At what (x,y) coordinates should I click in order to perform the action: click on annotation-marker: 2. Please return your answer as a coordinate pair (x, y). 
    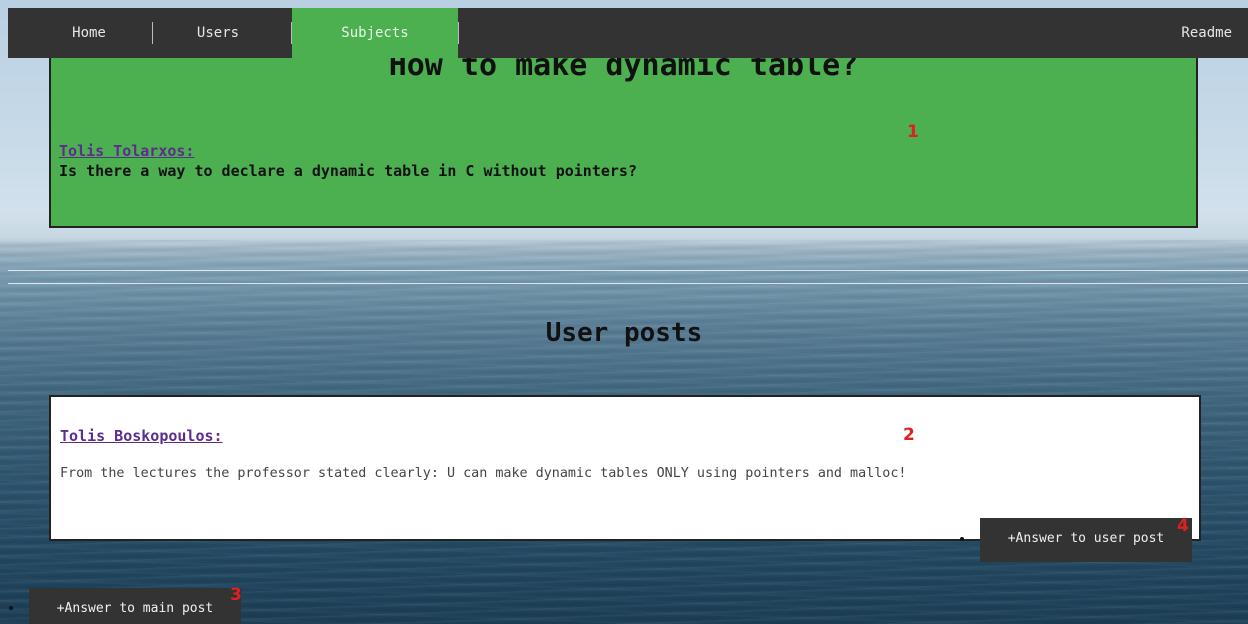
    Looking at the image, I should click on (909, 435).